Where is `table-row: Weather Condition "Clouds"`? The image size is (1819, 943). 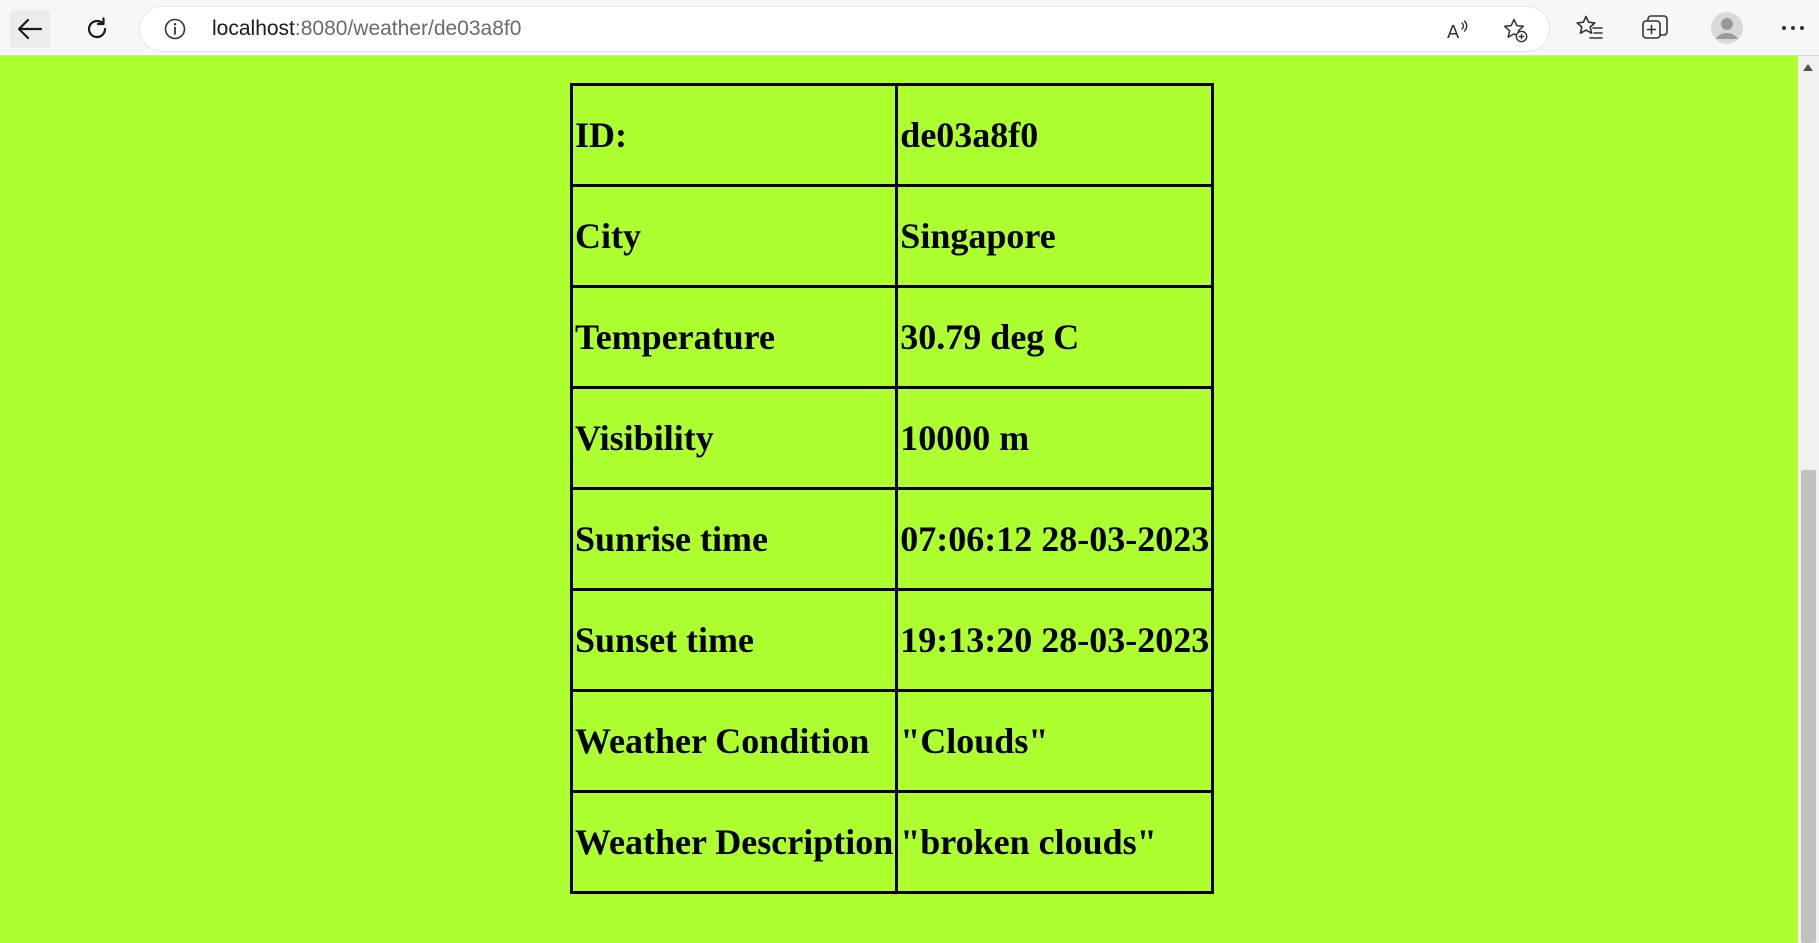 table-row: Weather Condition "Clouds" is located at coordinates (892, 741).